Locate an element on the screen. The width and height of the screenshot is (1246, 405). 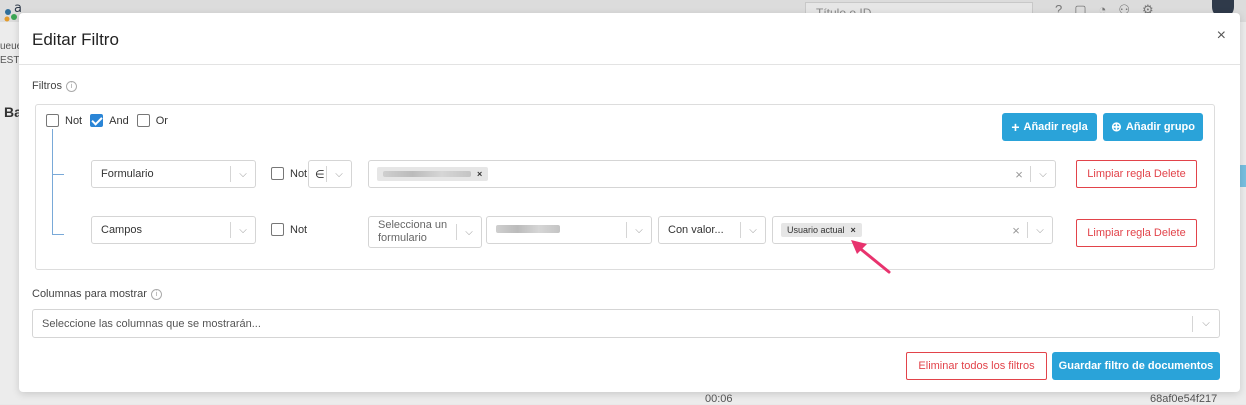
and-checkbox is located at coordinates (97, 120).